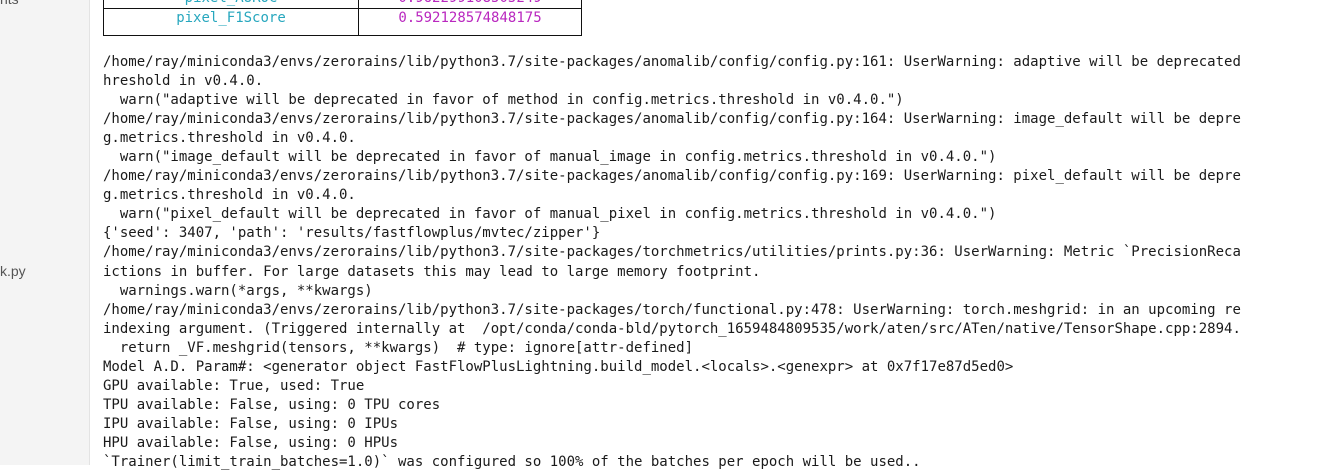  What do you see at coordinates (45, 232) in the screenshot?
I see `file-sidebar: nts k.py` at bounding box center [45, 232].